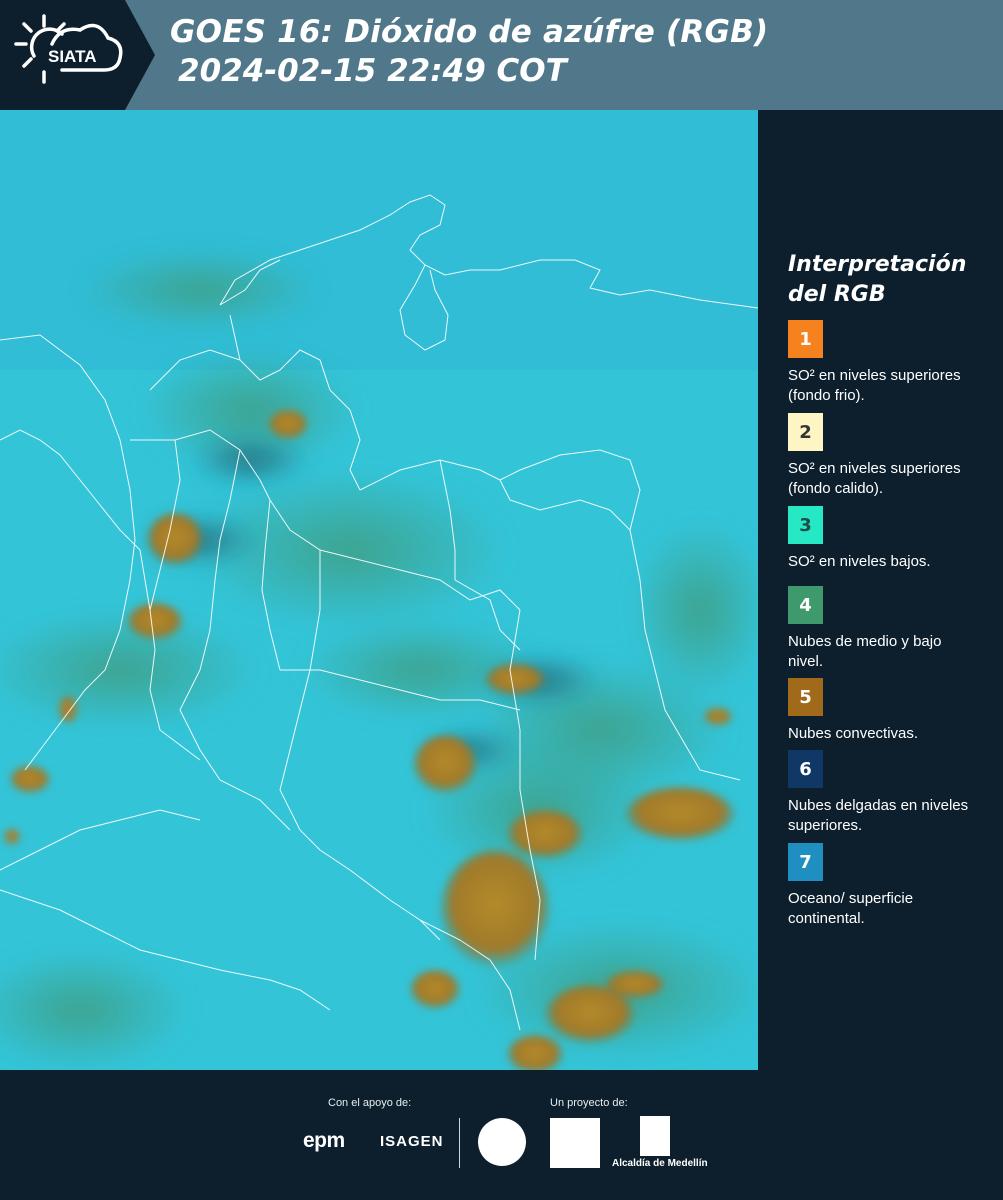  What do you see at coordinates (880, 793) in the screenshot?
I see `legend-item-6: 6 Nubes delgadas en niveles superiores.` at bounding box center [880, 793].